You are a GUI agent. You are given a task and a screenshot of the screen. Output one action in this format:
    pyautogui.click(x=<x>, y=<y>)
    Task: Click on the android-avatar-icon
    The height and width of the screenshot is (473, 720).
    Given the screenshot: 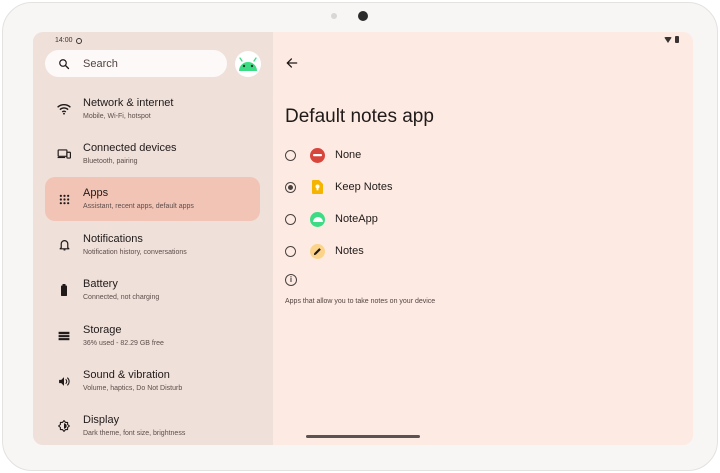 What is the action you would take?
    pyautogui.click(x=248, y=64)
    